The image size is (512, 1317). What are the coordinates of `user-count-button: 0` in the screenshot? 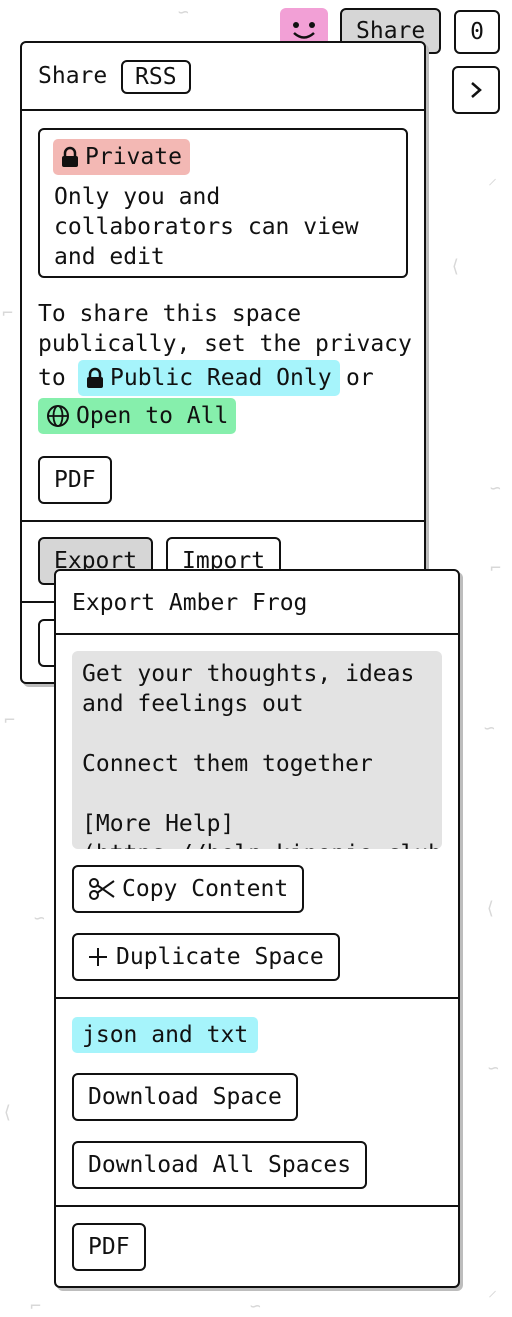 It's located at (477, 32).